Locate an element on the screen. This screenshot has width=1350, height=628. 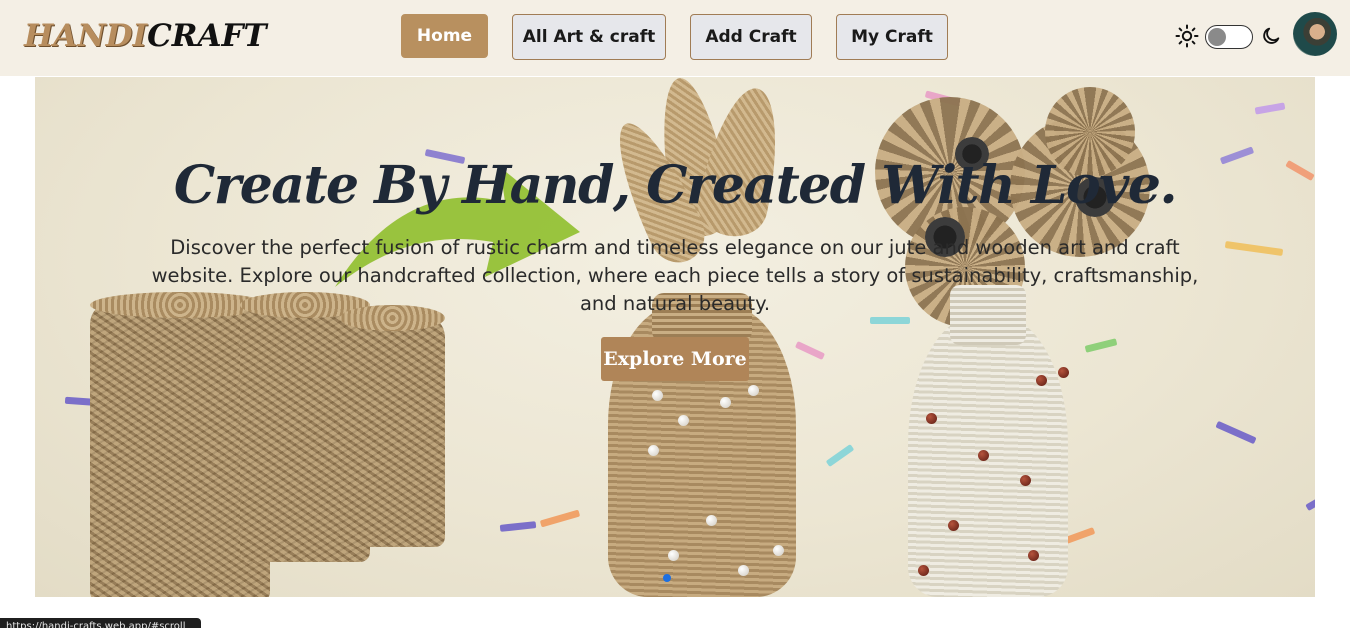
explore-more-button: Explore More is located at coordinates (675, 359).